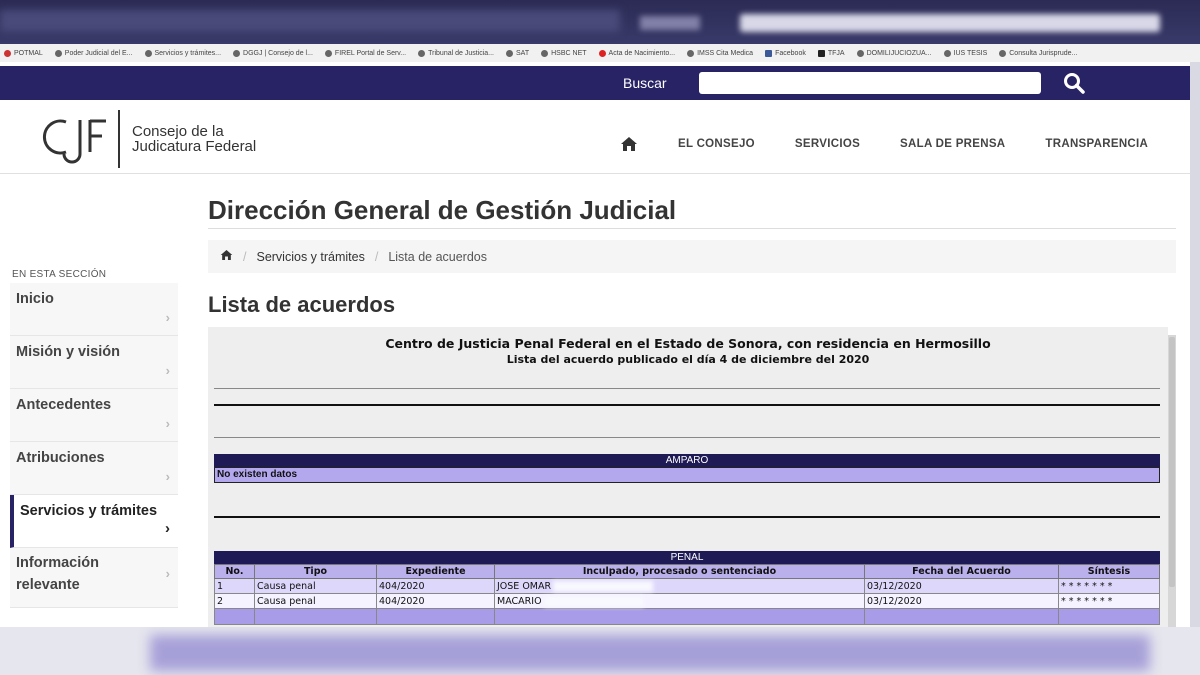 The image size is (1200, 675). I want to click on cell-fecha: 03/12/2020, so click(961, 601).